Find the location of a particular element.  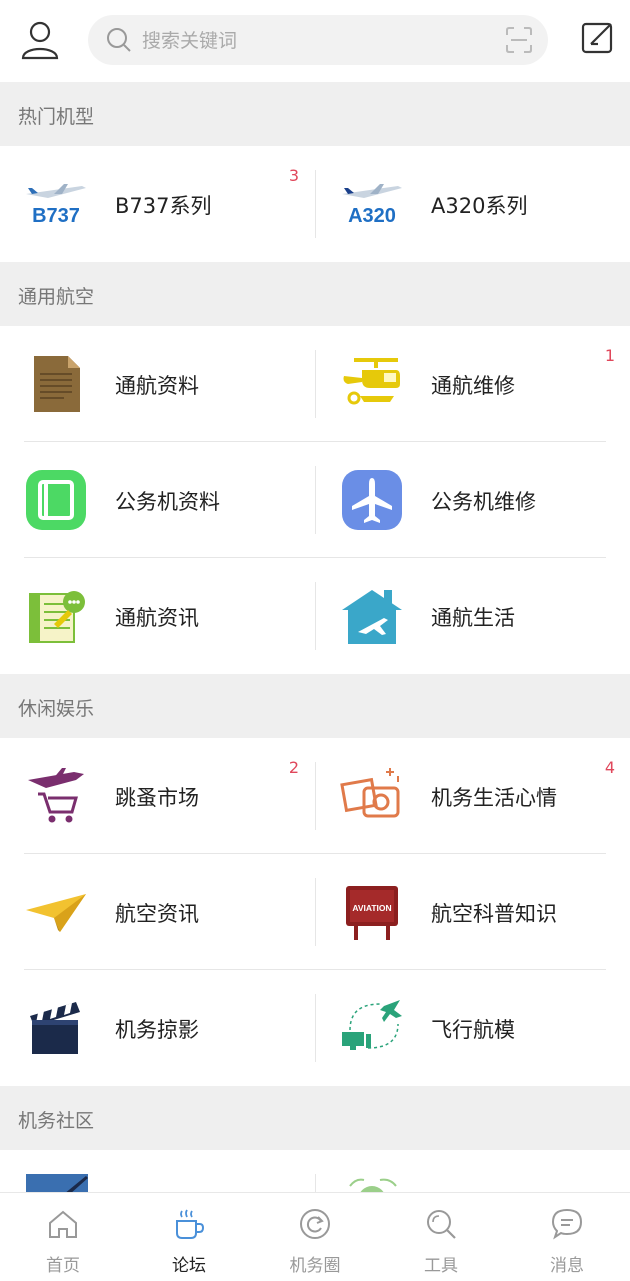

aviation-sign-icon: AVIATION is located at coordinates (372, 913).